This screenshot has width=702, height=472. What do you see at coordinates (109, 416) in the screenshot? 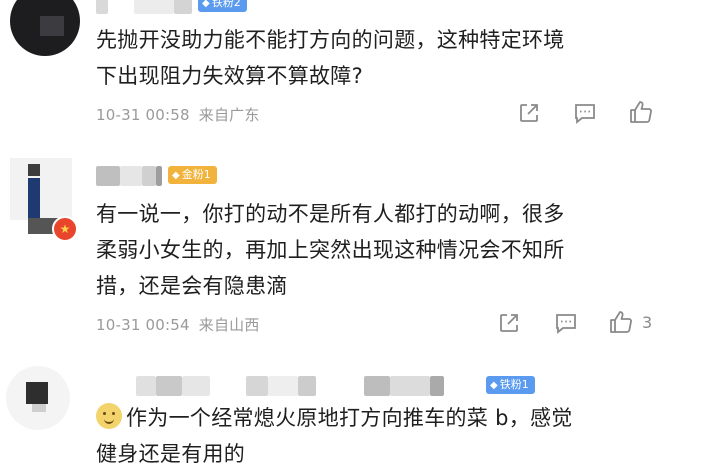
I see `smiling-face-emoji-icon` at bounding box center [109, 416].